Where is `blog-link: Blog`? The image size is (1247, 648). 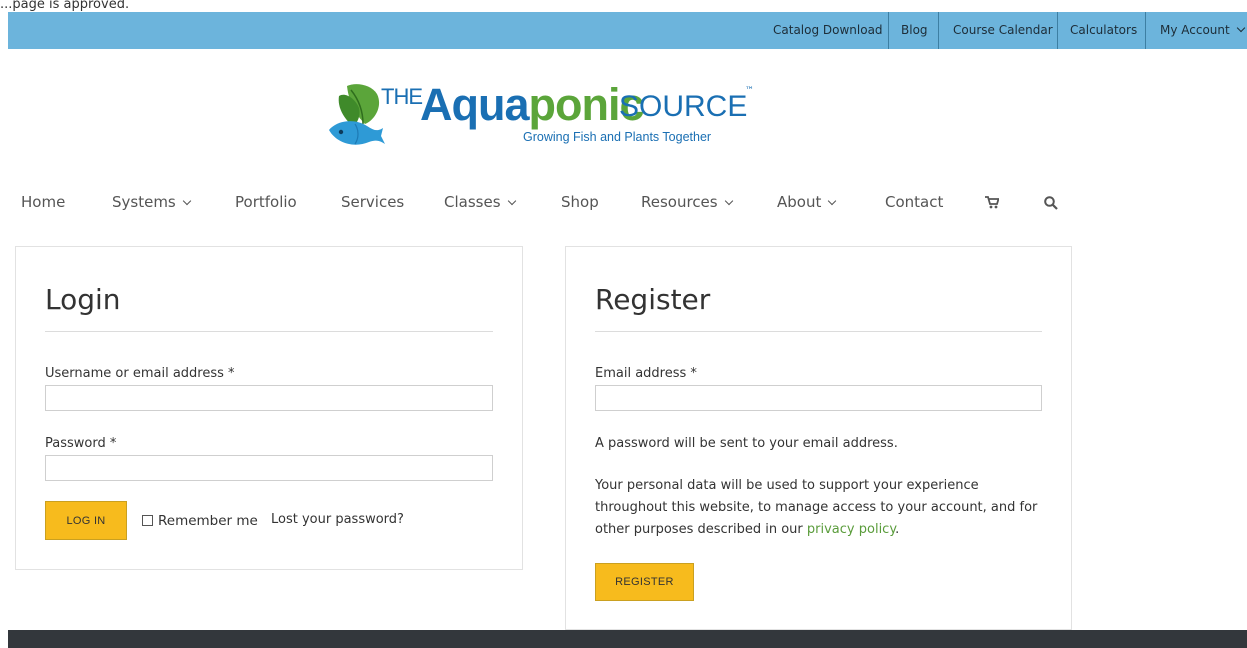
blog-link: Blog is located at coordinates (914, 30).